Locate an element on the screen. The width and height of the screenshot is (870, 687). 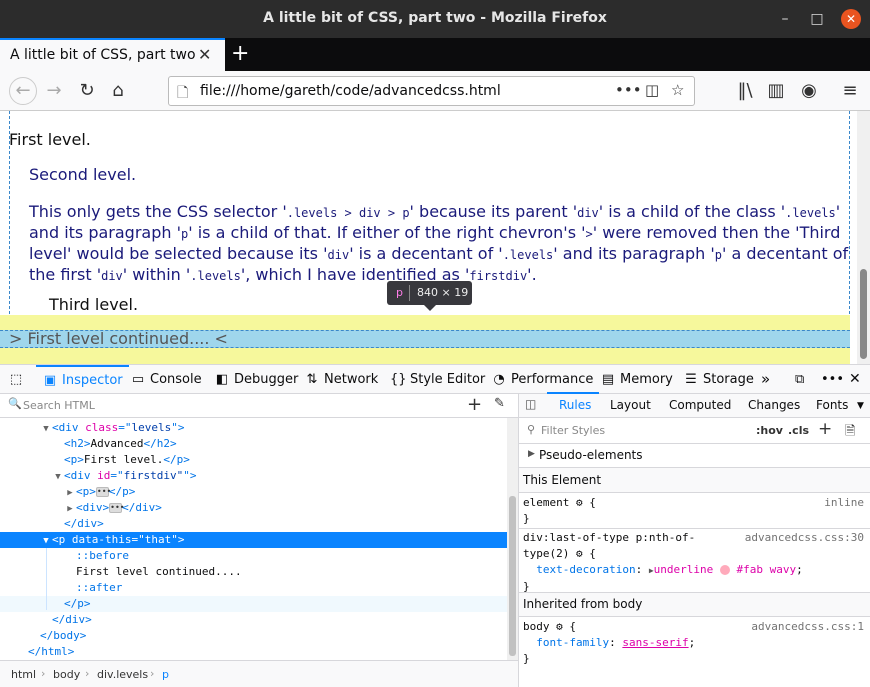
forward-icon: → is located at coordinates (54, 91).